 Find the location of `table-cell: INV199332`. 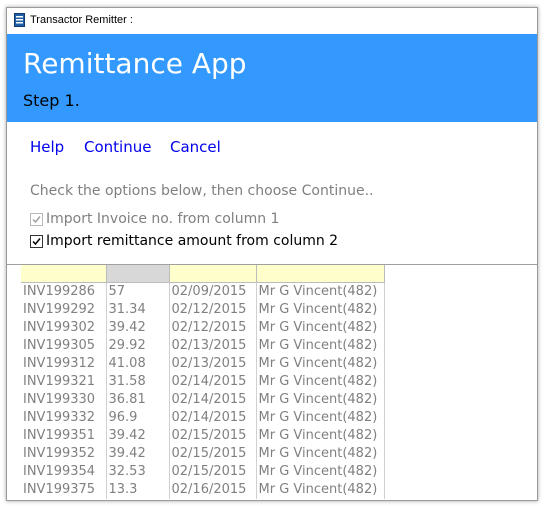

table-cell: INV199332 is located at coordinates (64, 418).